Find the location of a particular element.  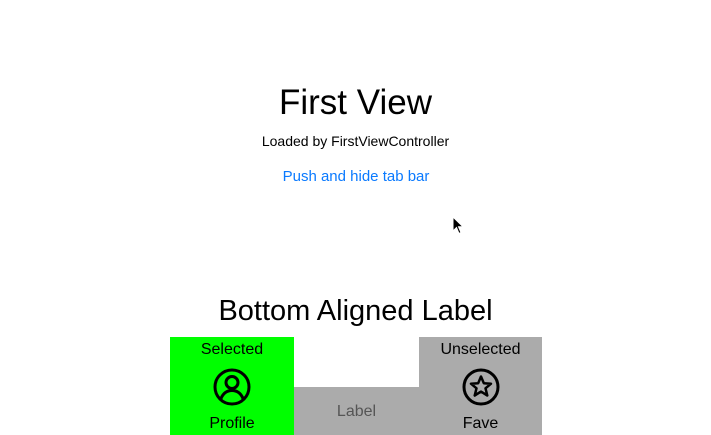

push-and-hide-tab-bar-button: Push and hide tab bar is located at coordinates (356, 177).